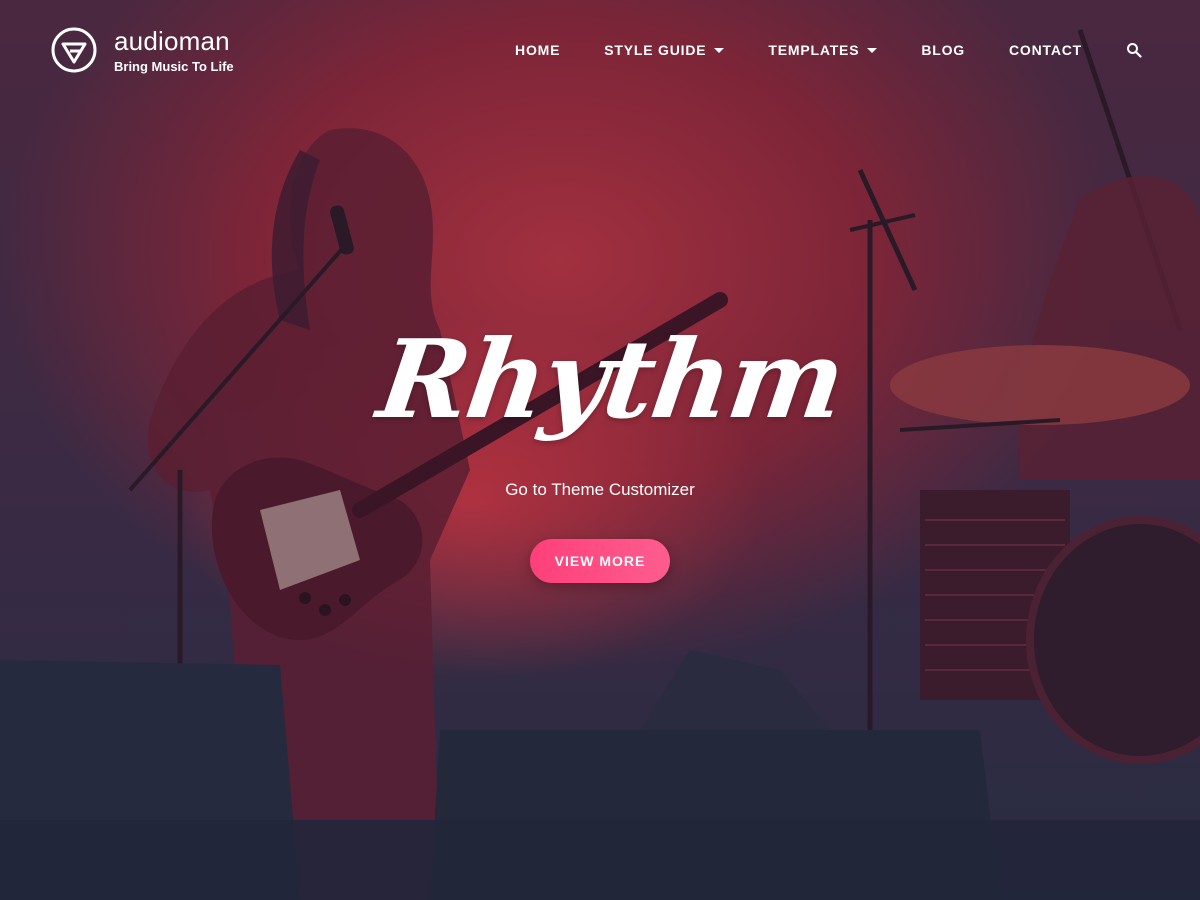  I want to click on nav-item-label: BLOG, so click(943, 50).